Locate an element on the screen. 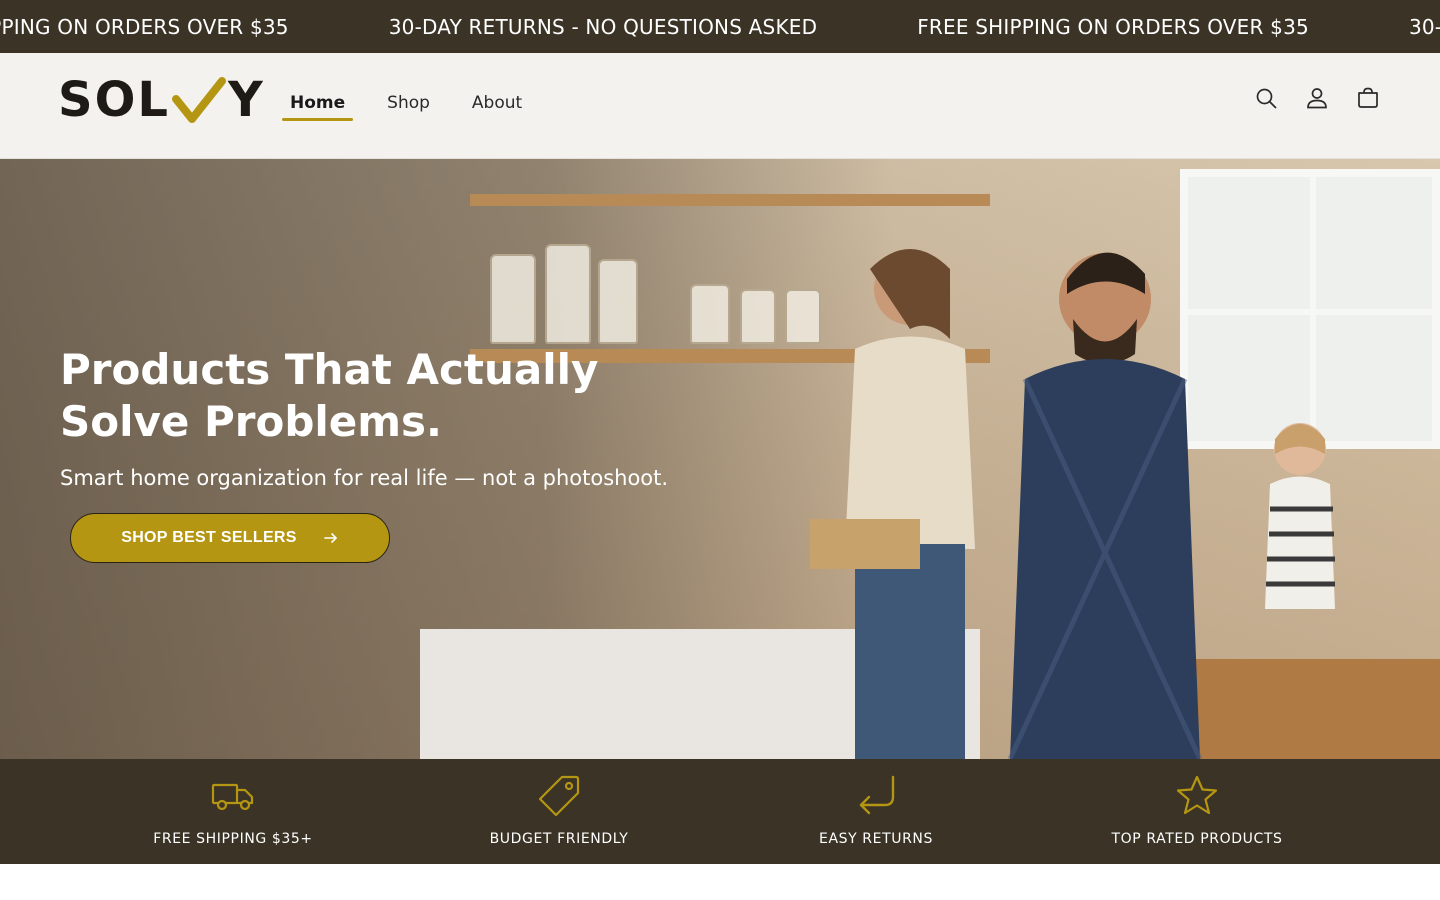 This screenshot has height=900, width=1440. feature-label: EASY RETURNS is located at coordinates (876, 839).